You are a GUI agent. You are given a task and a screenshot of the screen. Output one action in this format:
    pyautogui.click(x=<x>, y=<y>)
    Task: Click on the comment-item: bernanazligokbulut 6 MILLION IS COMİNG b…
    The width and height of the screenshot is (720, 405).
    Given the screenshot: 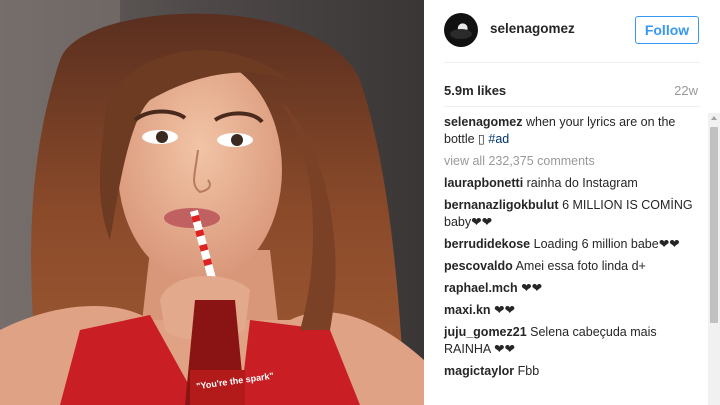 What is the action you would take?
    pyautogui.click(x=572, y=214)
    